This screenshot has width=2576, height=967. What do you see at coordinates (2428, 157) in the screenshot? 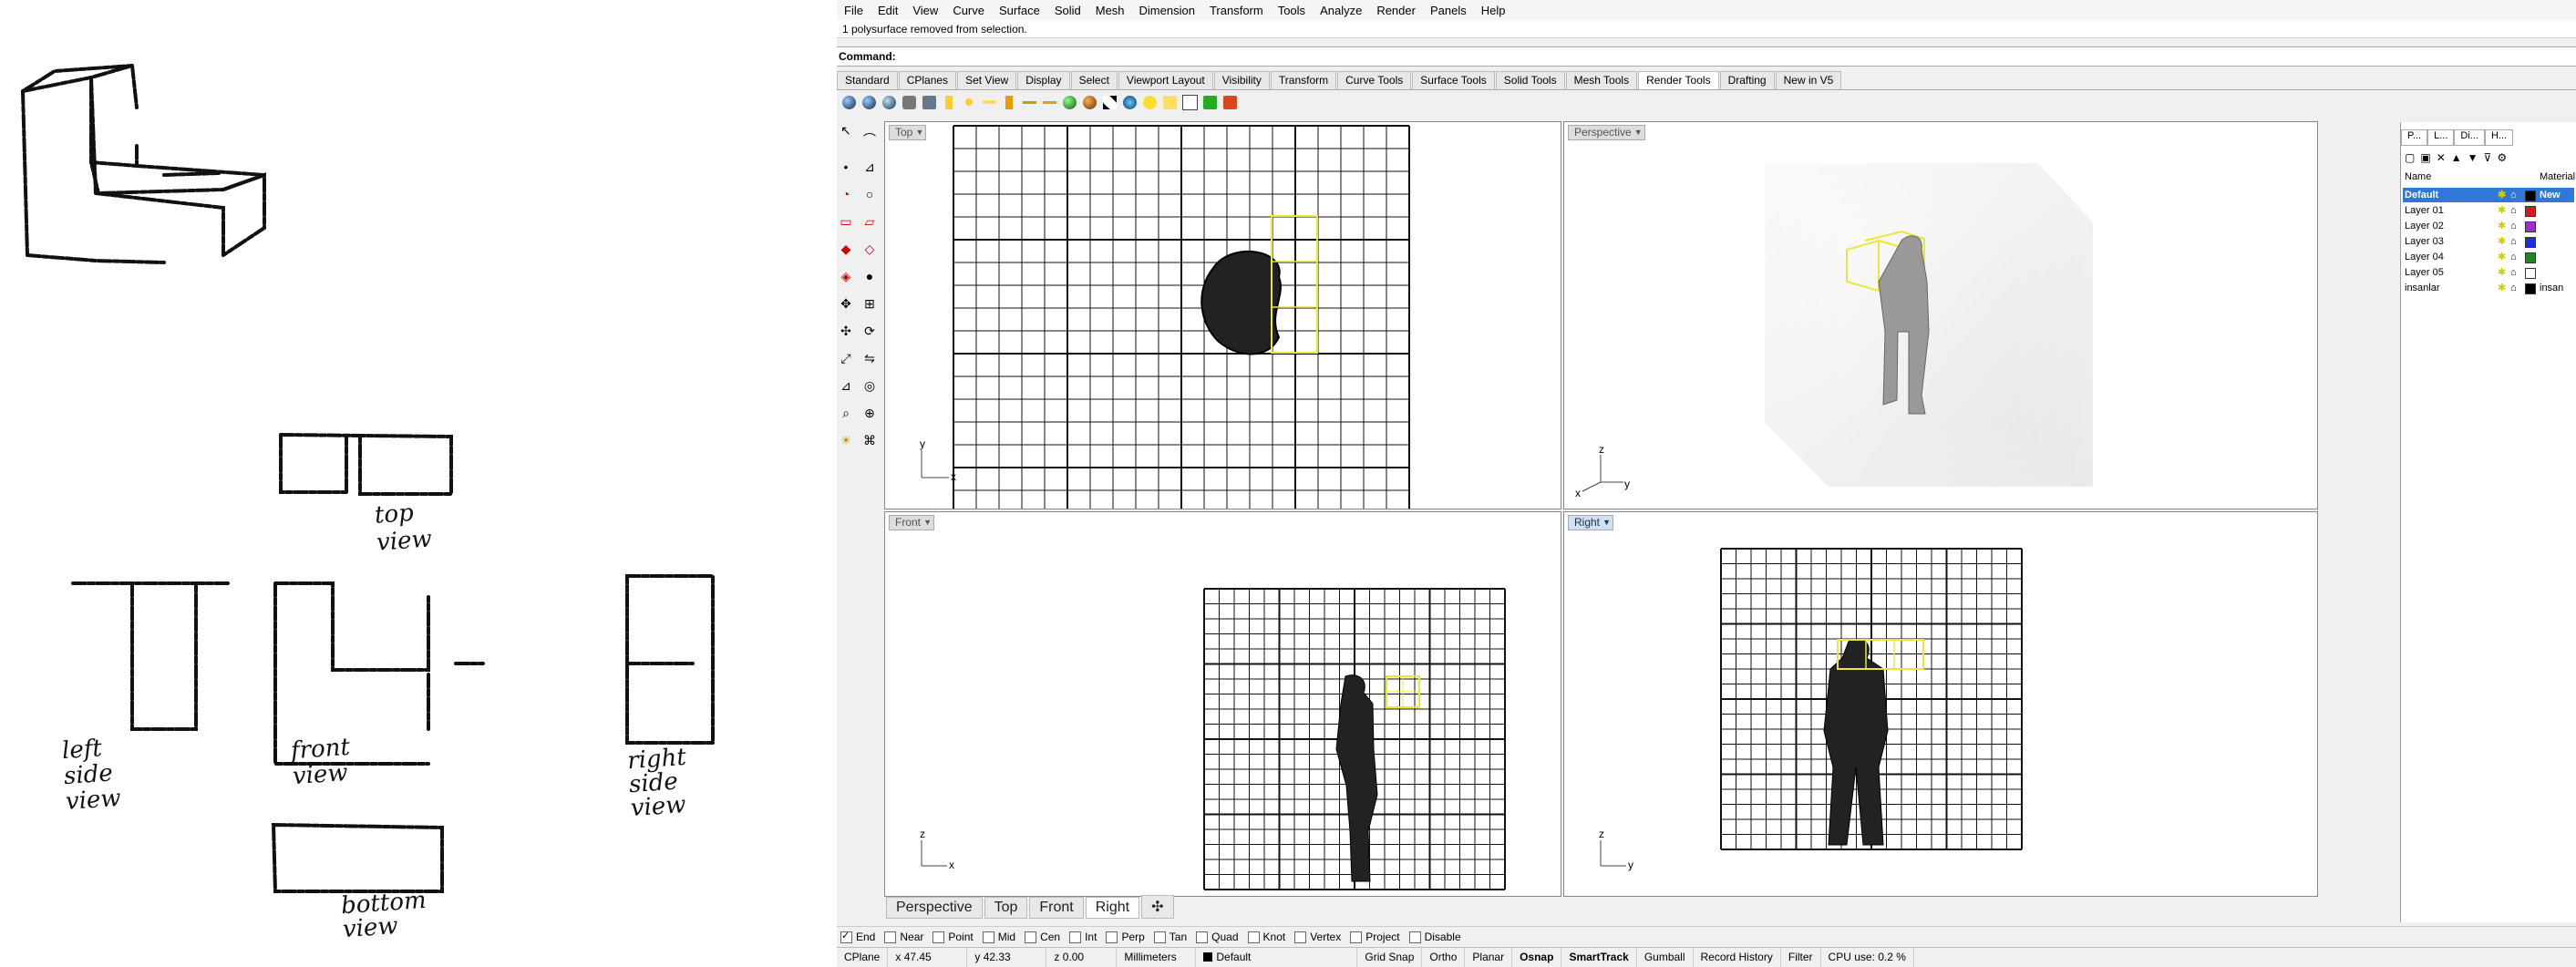
I see `new-sublayer-icon: ▣` at bounding box center [2428, 157].